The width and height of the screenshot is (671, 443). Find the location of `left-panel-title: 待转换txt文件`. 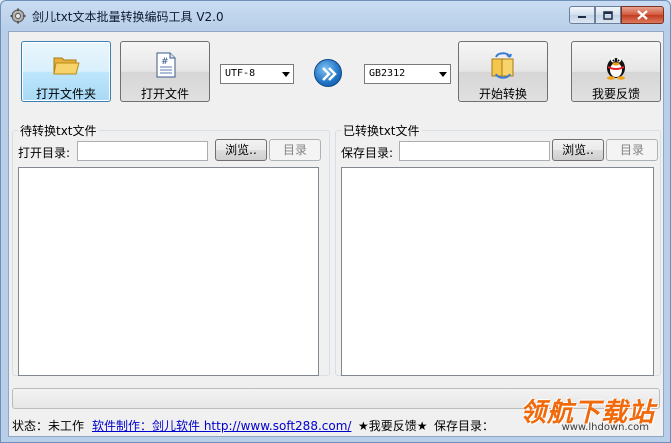

left-panel-title: 待转换txt文件 is located at coordinates (58, 130).